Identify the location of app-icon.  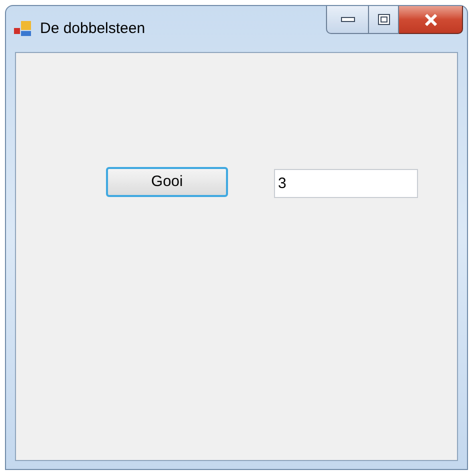
(23, 29).